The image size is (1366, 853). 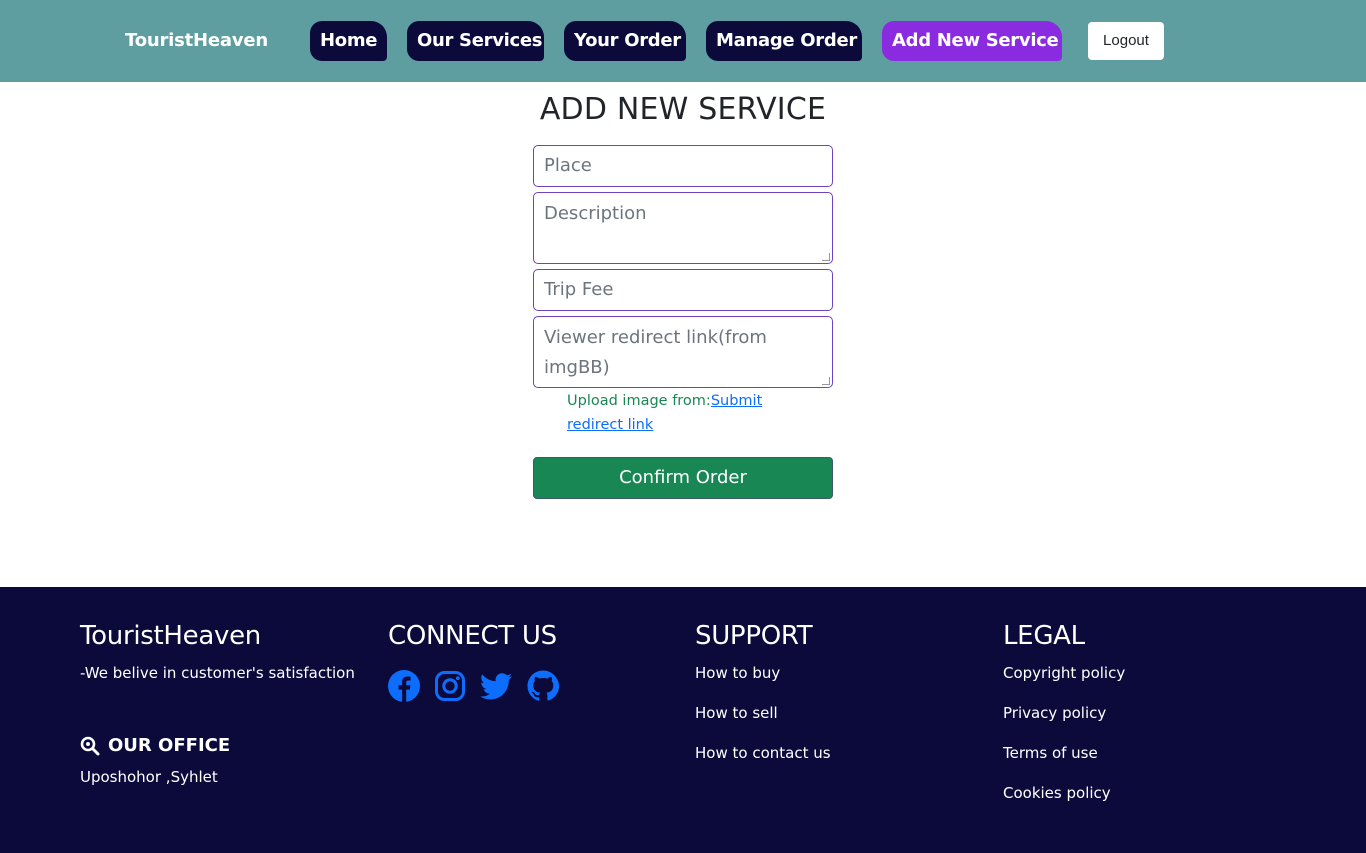 What do you see at coordinates (404, 686) in the screenshot?
I see `facebook-icon` at bounding box center [404, 686].